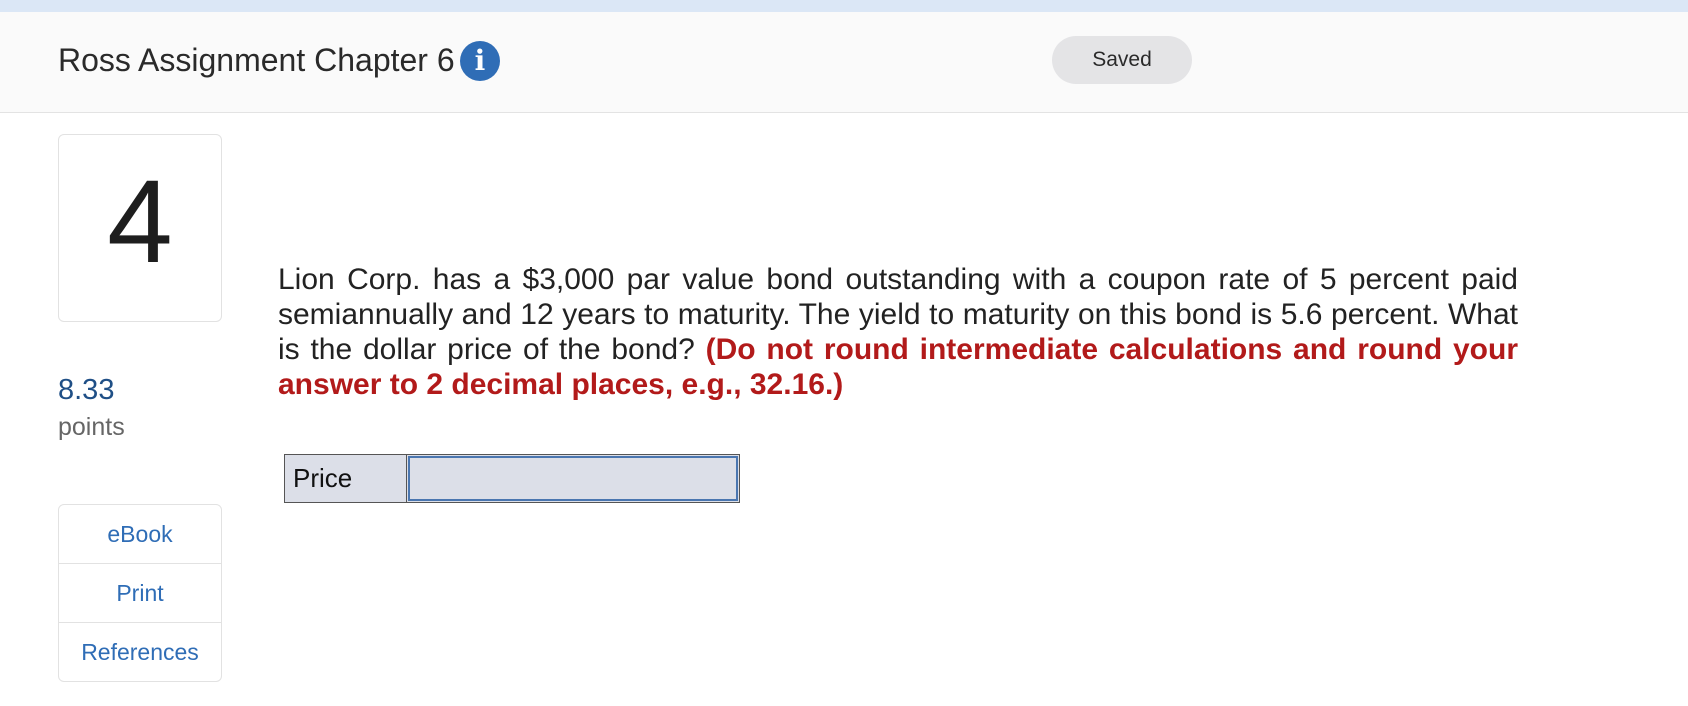  I want to click on saved-status-badge: Saved, so click(1122, 60).